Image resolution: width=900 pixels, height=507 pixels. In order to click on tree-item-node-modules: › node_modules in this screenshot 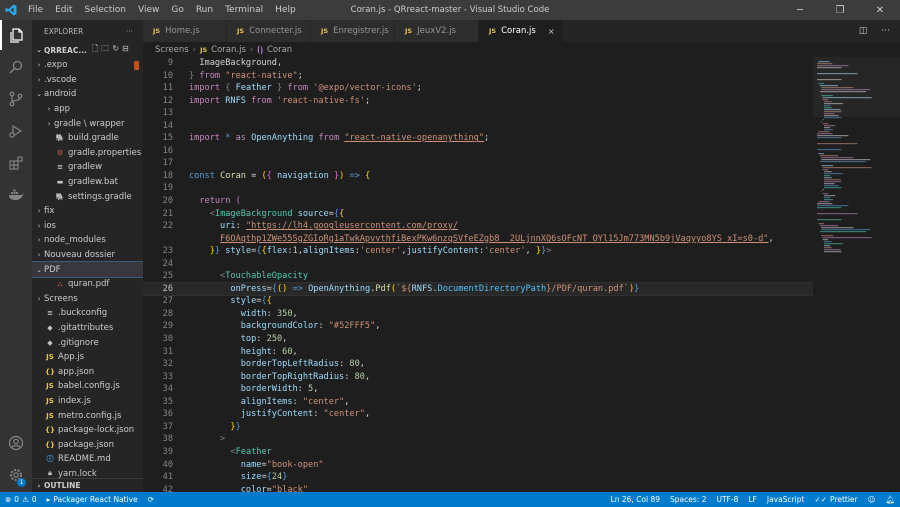, I will do `click(87, 240)`.